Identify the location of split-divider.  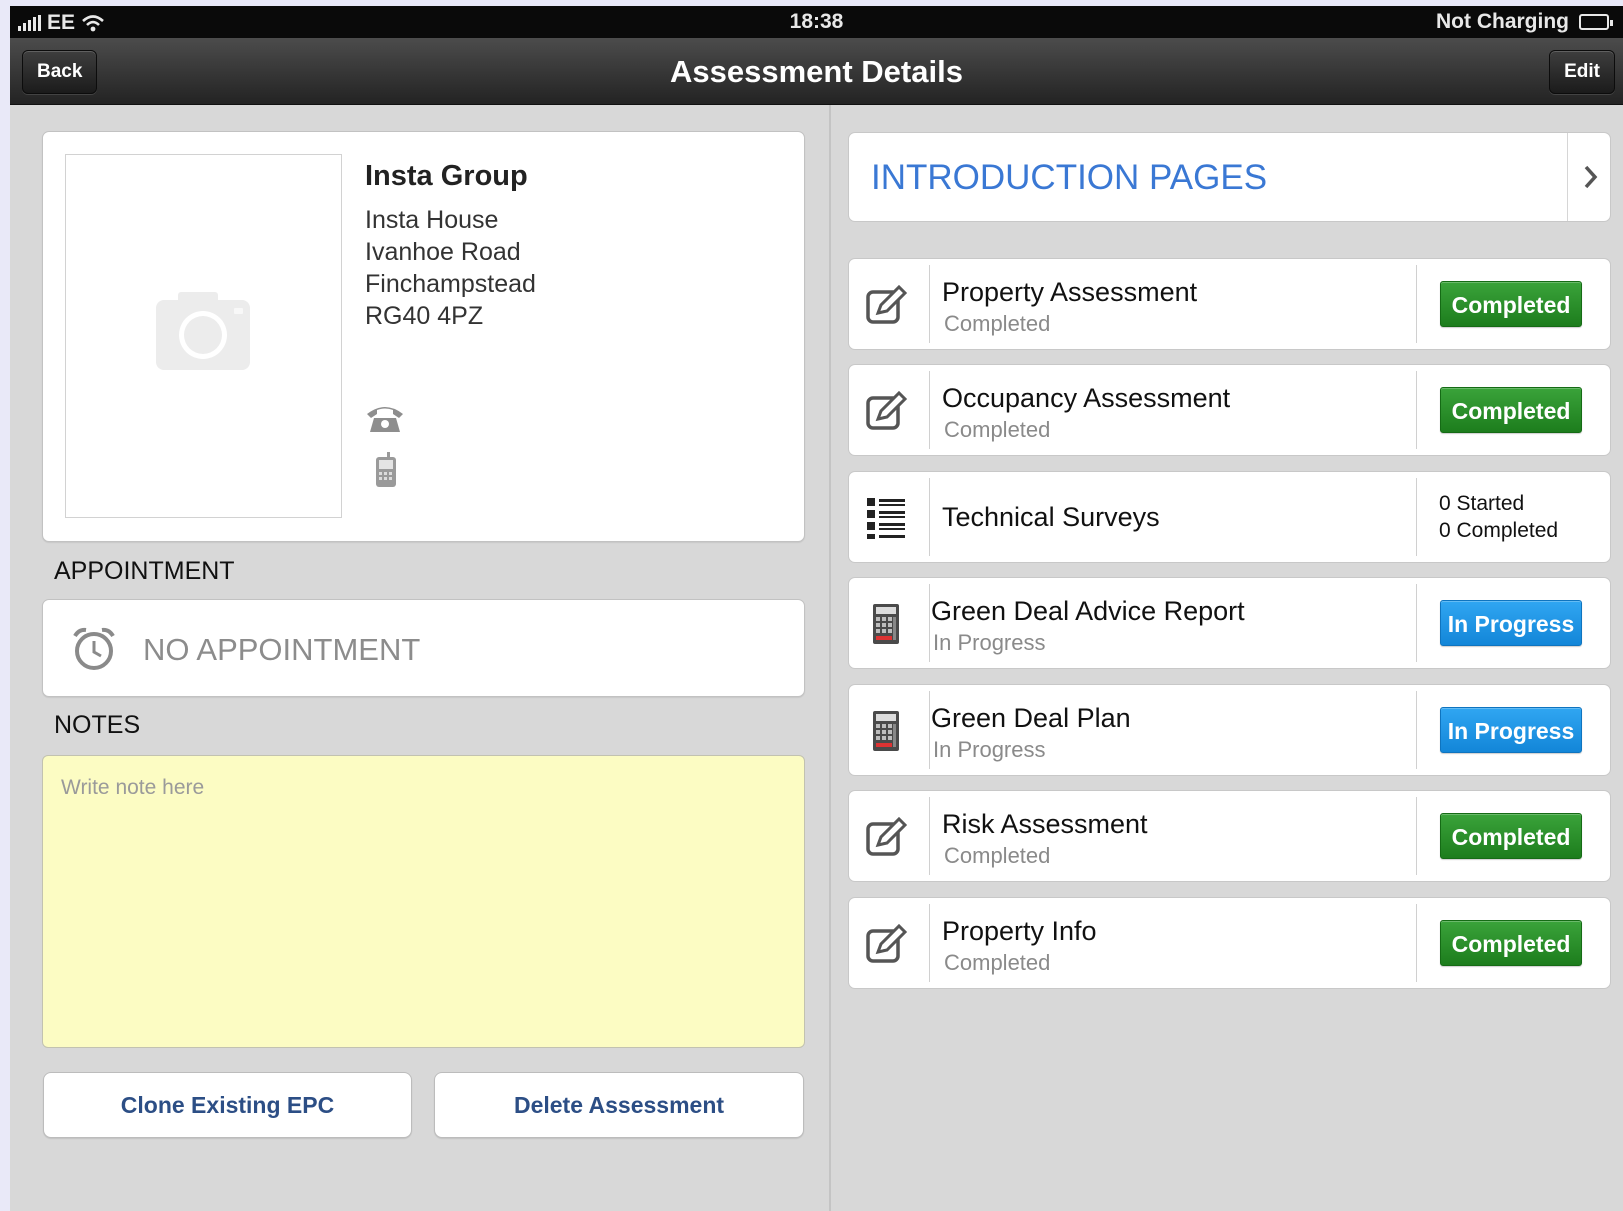
(830, 658).